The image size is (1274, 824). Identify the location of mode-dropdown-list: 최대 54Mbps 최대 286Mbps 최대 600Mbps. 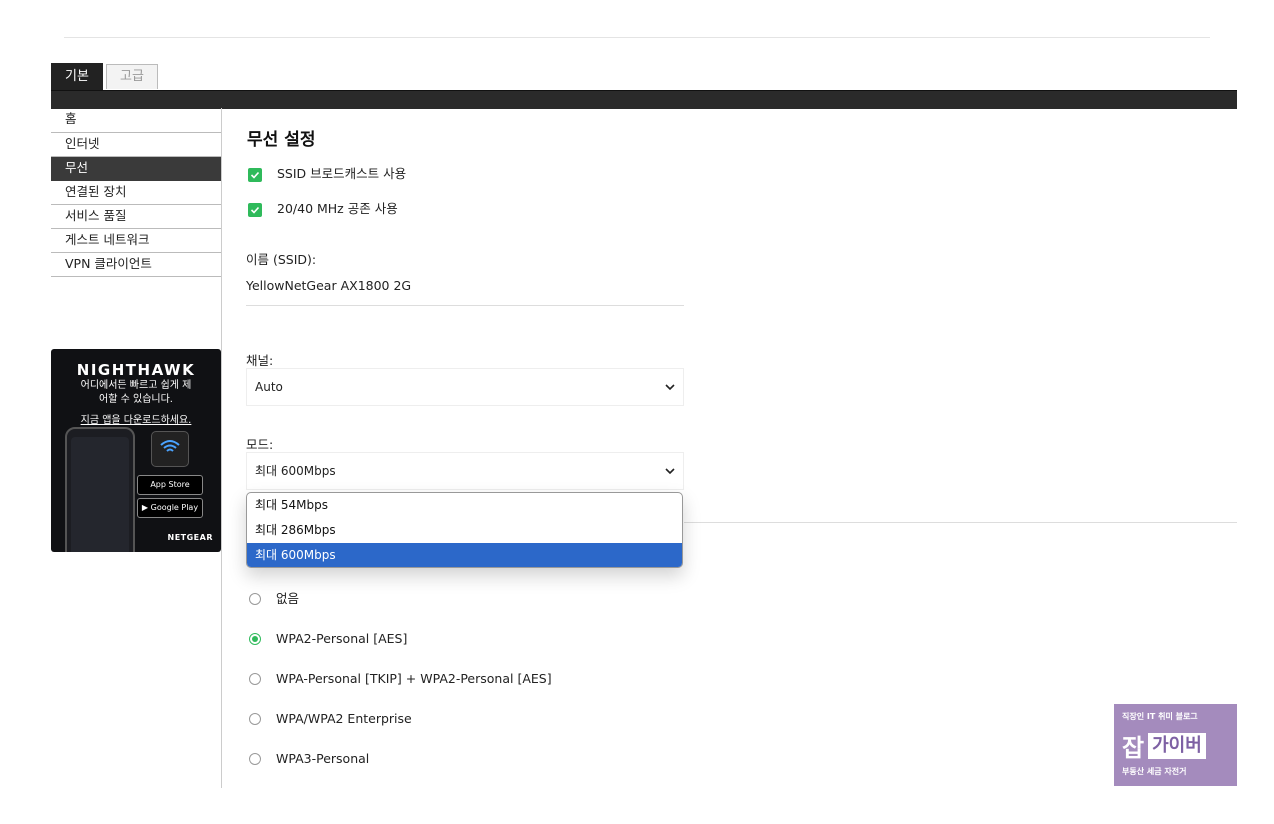
(464, 530).